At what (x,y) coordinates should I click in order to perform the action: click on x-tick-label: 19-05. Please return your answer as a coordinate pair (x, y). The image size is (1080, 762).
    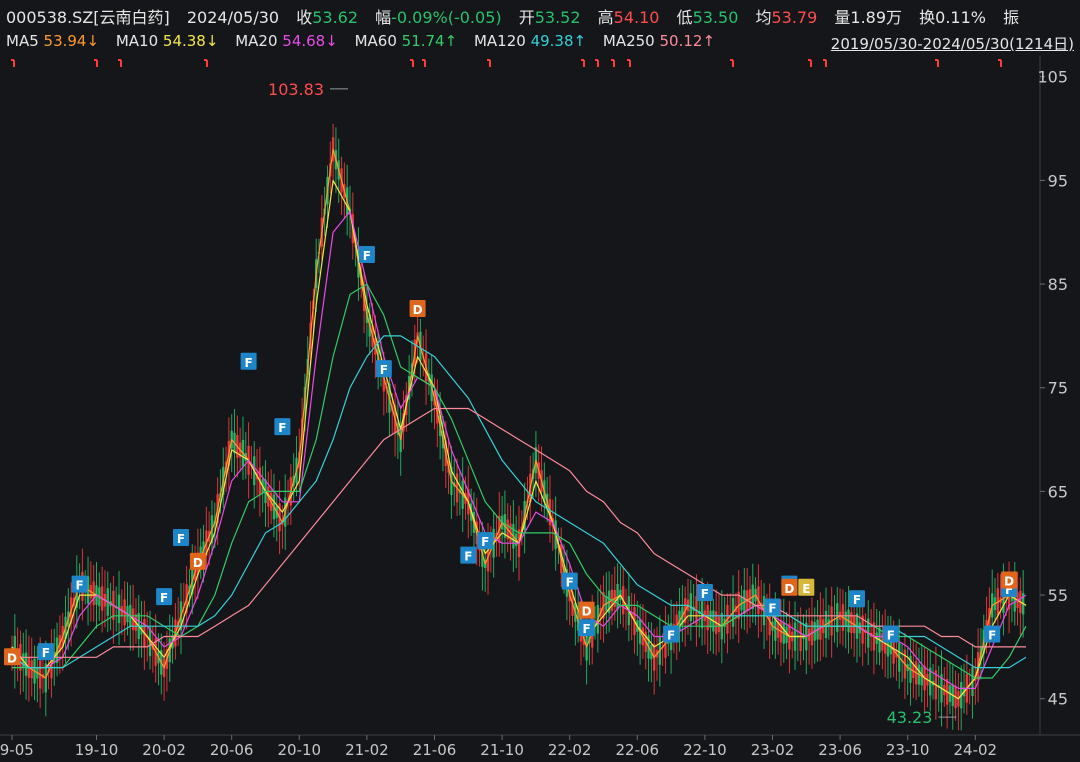
    Looking at the image, I should click on (17, 750).